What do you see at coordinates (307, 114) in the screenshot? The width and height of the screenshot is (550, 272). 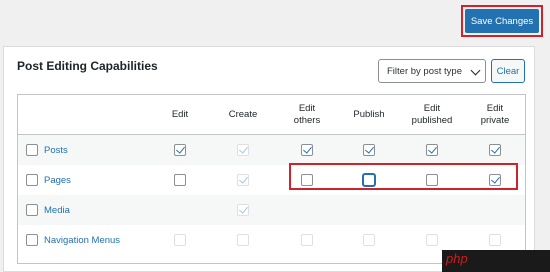 I see `column-header: Edit others` at bounding box center [307, 114].